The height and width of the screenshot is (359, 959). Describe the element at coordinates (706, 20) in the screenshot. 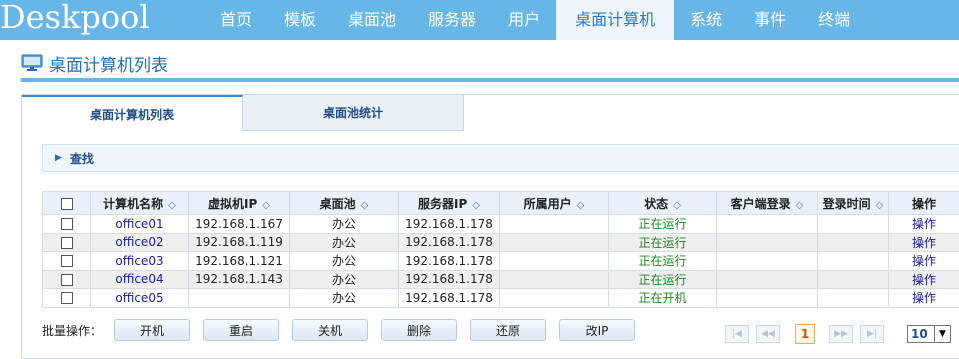

I see `nav-item-system: 系统` at that location.